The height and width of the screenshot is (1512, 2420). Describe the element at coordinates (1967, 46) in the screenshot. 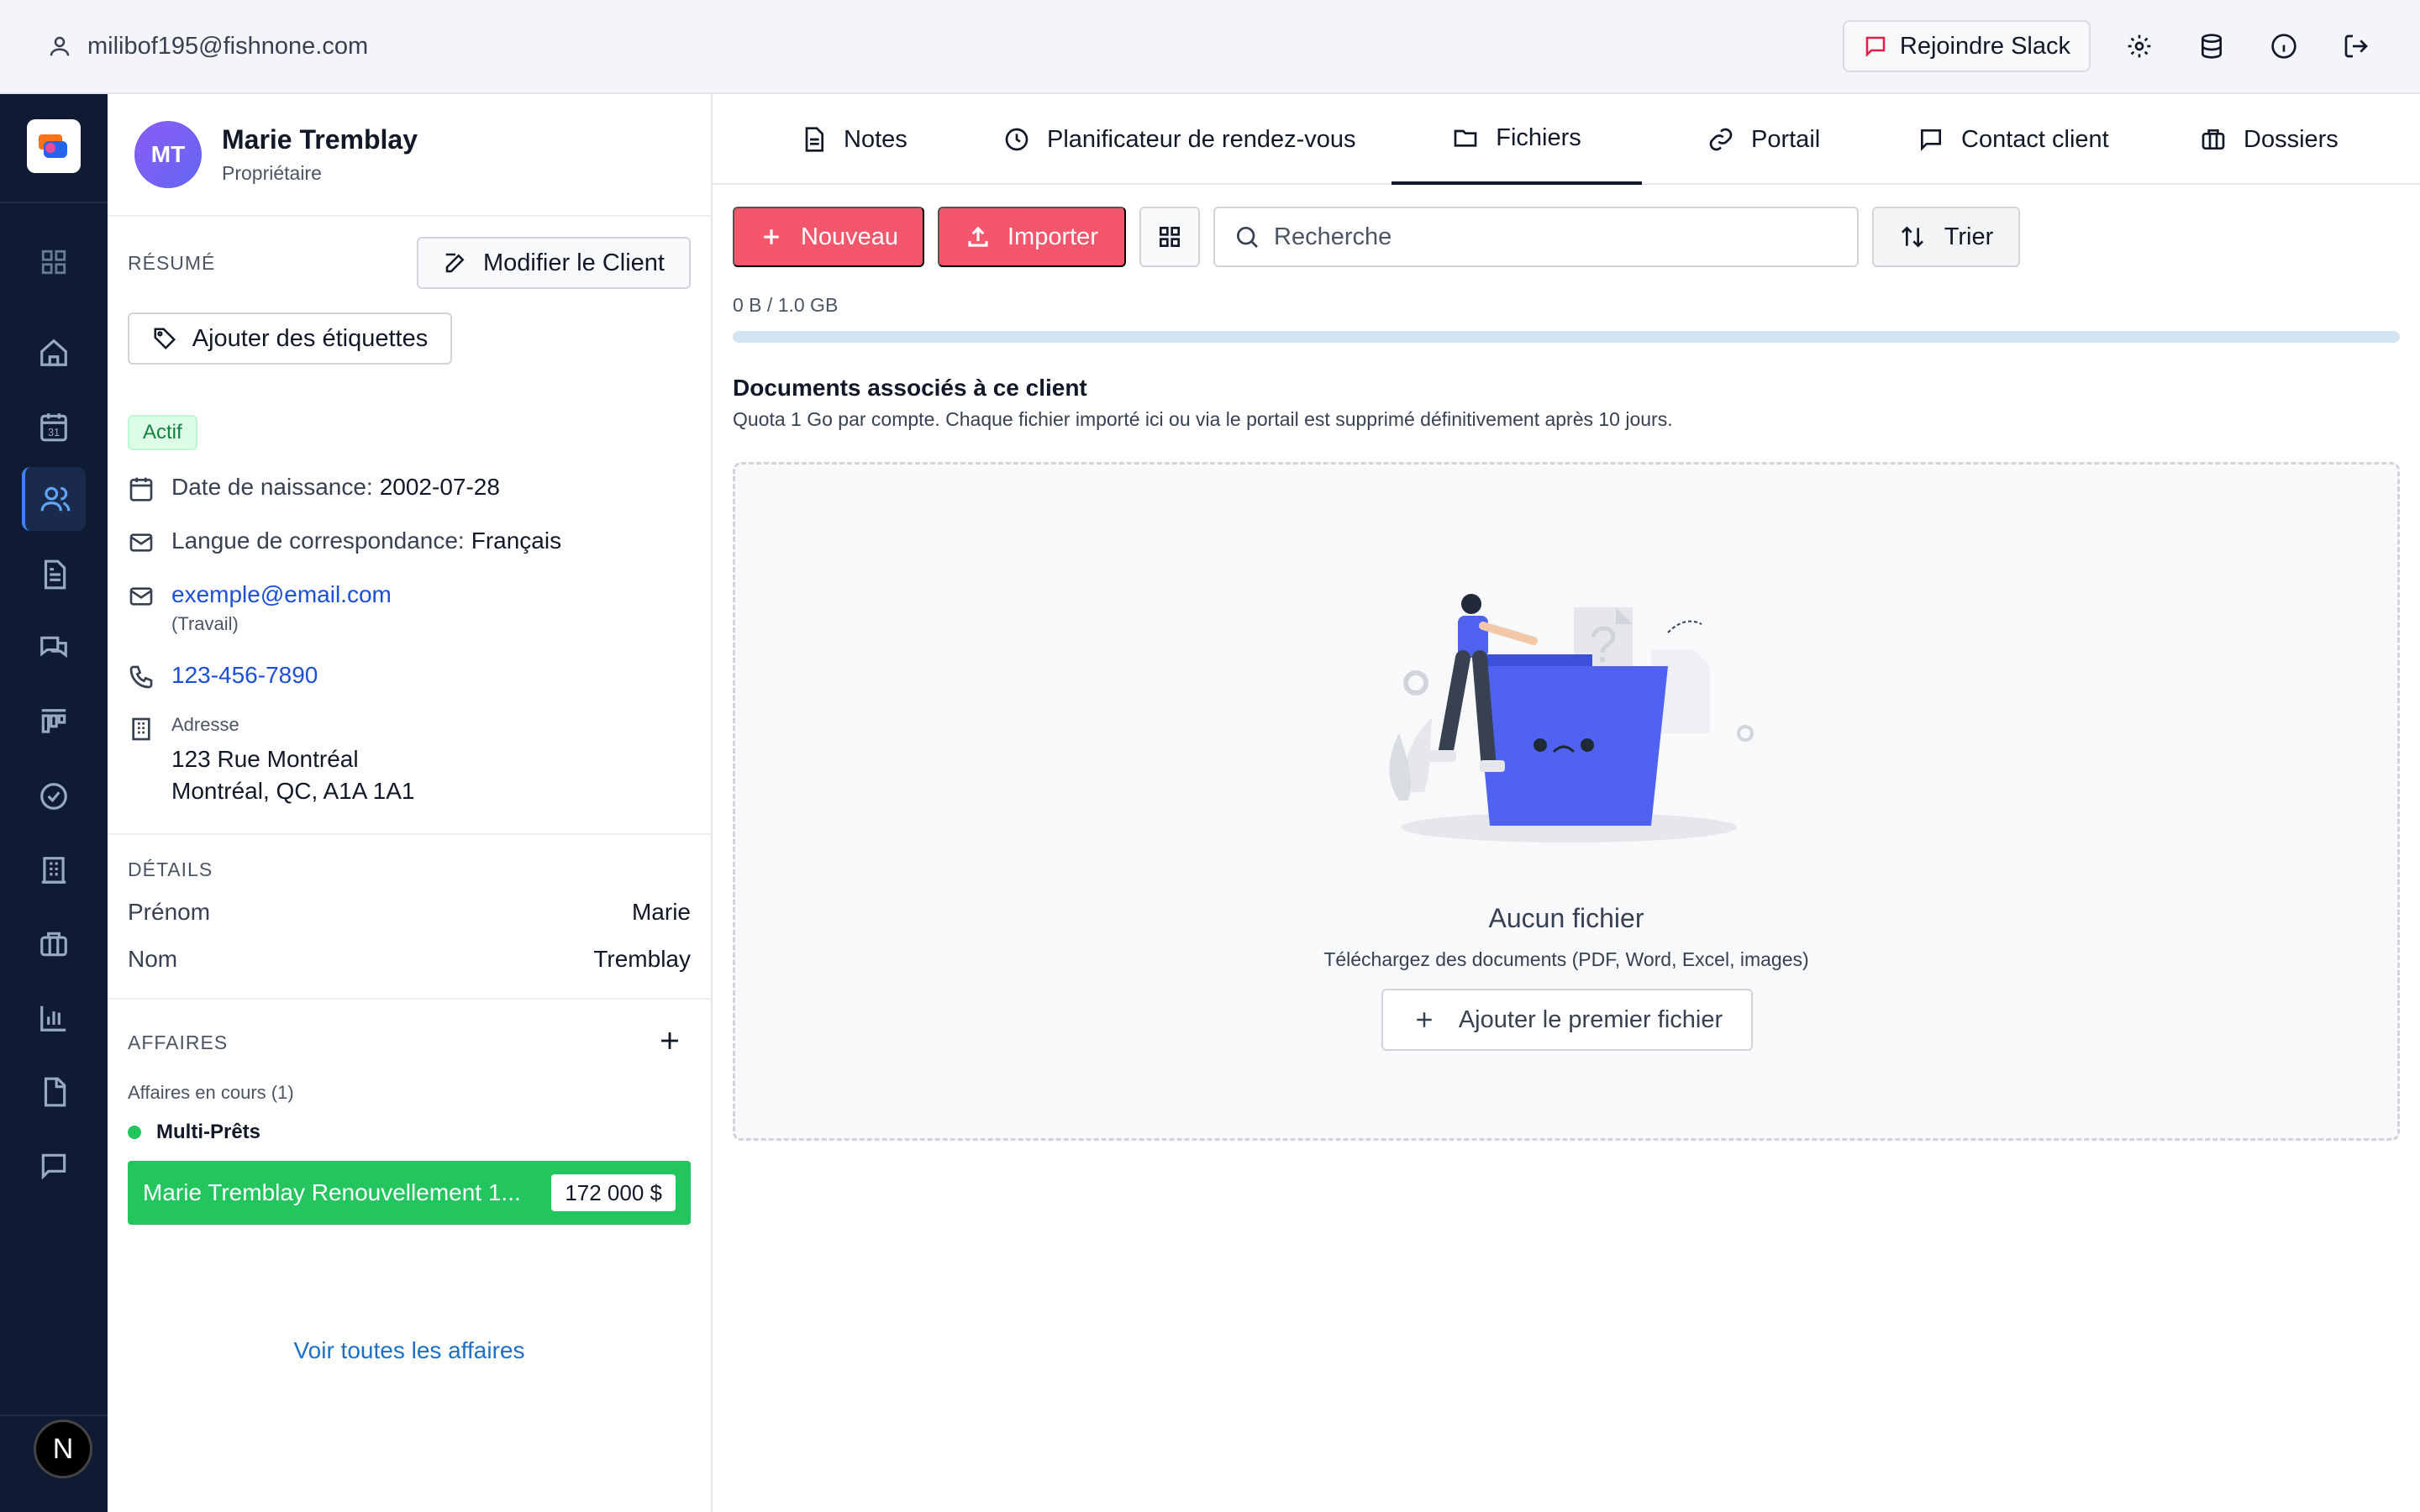

I see `join-slack-button: Rejoindre Slack` at that location.